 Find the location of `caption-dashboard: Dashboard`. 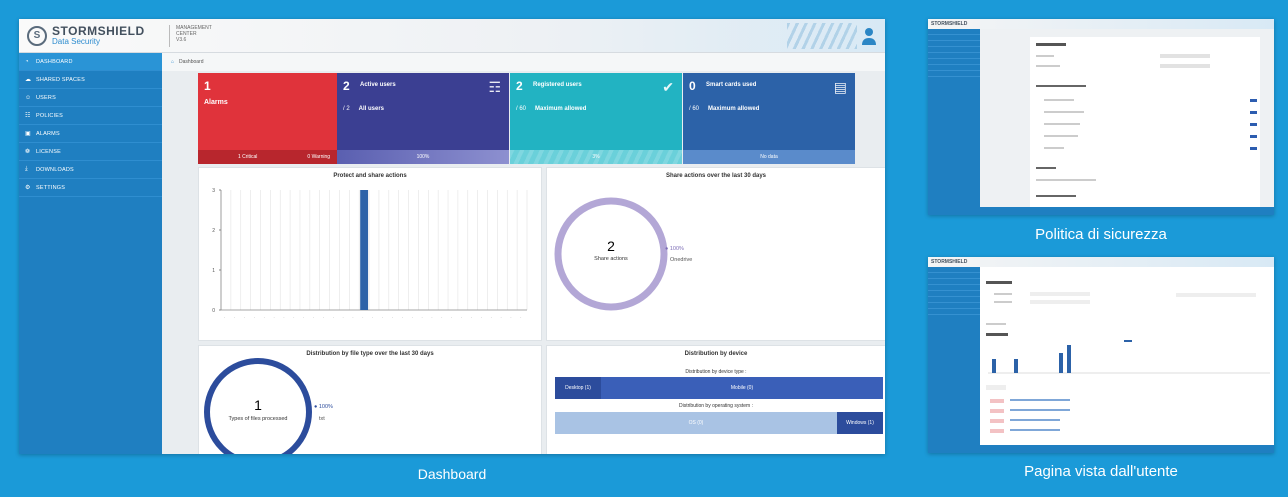

caption-dashboard: Dashboard is located at coordinates (452, 474).